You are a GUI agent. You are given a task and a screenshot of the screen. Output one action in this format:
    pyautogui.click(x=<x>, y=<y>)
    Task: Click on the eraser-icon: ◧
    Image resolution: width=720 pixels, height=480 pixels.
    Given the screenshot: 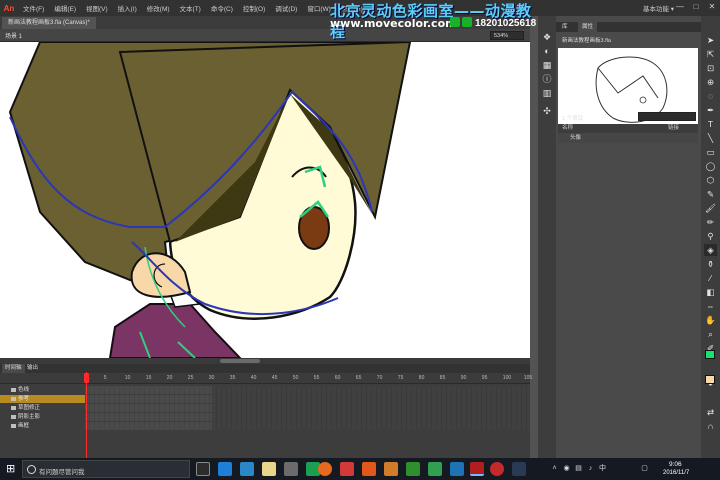 What is the action you would take?
    pyautogui.click(x=710, y=292)
    